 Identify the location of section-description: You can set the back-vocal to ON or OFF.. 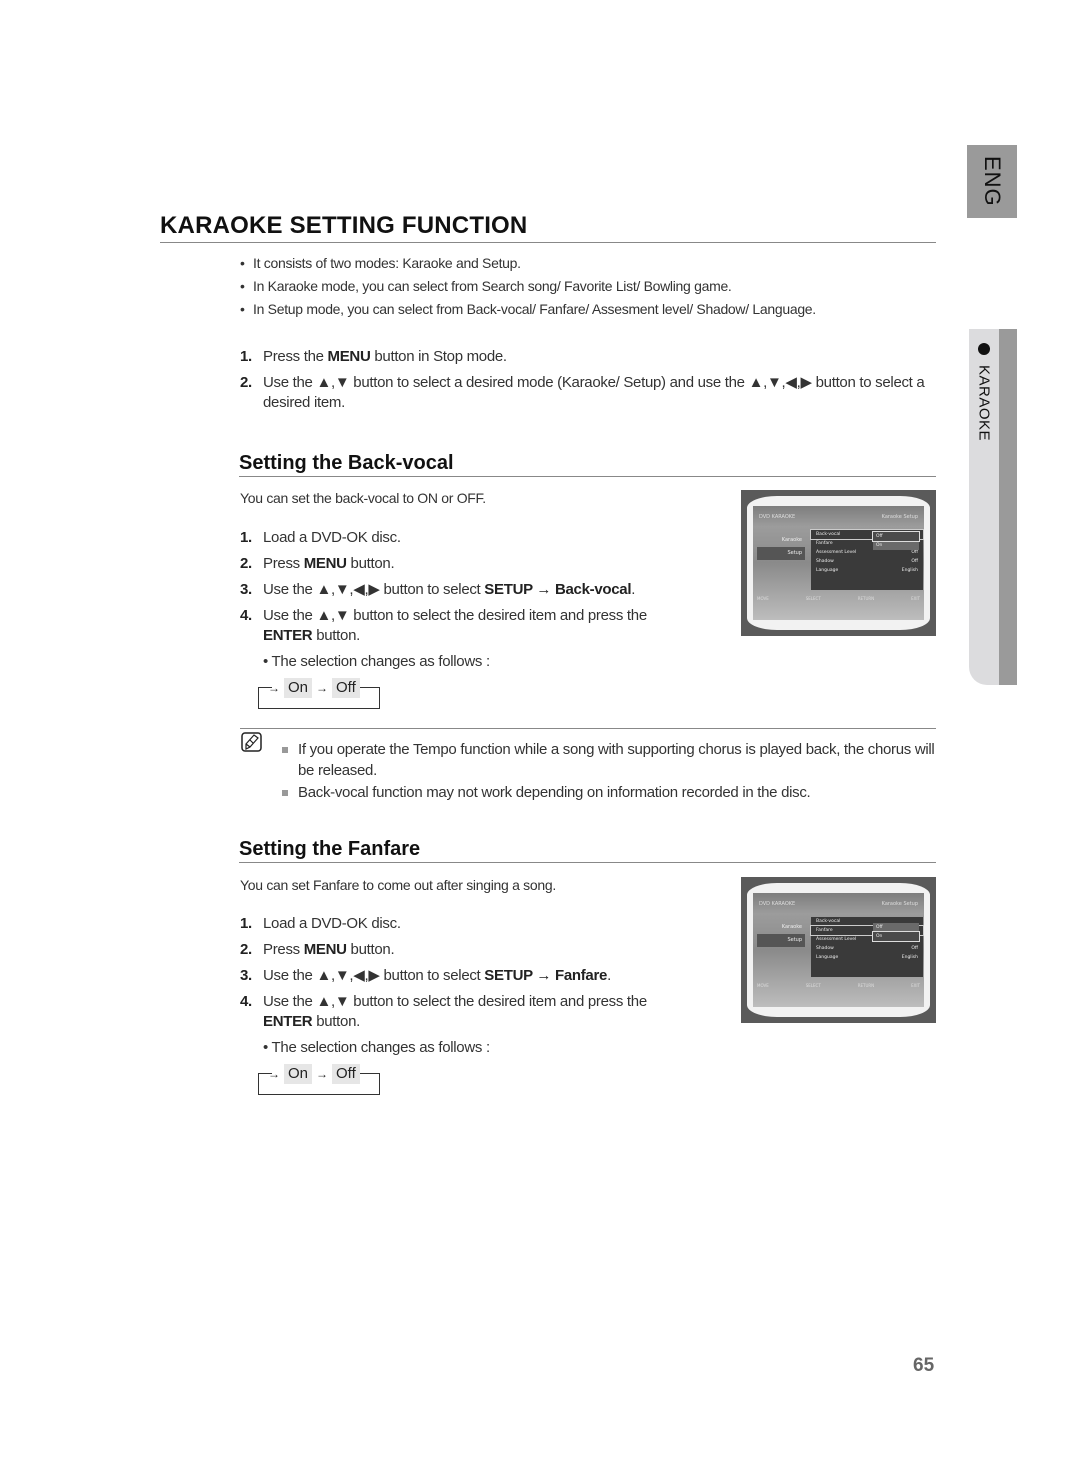
(363, 498).